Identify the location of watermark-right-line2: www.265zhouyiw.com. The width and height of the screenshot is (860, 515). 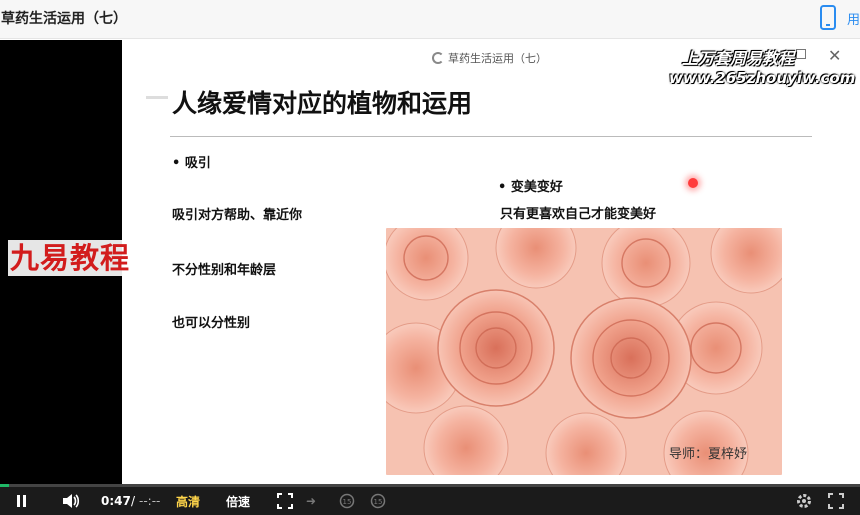
(762, 78).